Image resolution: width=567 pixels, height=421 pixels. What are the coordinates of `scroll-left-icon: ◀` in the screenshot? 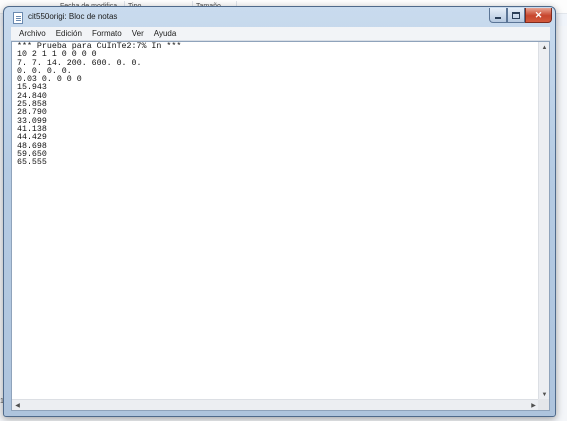 It's located at (17, 405).